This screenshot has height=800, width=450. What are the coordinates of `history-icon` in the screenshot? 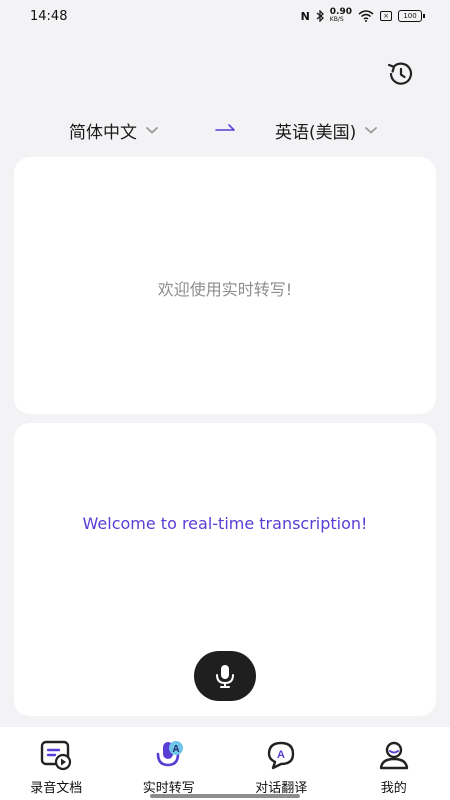 It's located at (400, 73).